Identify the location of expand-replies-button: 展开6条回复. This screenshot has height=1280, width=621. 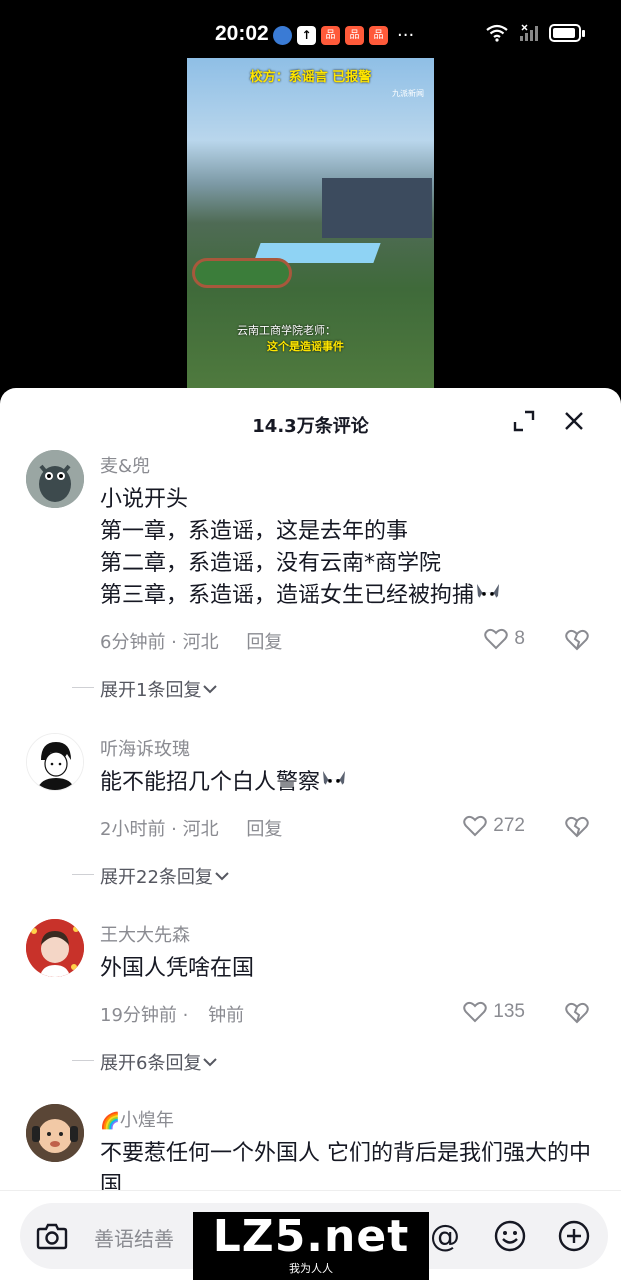
(145, 1062).